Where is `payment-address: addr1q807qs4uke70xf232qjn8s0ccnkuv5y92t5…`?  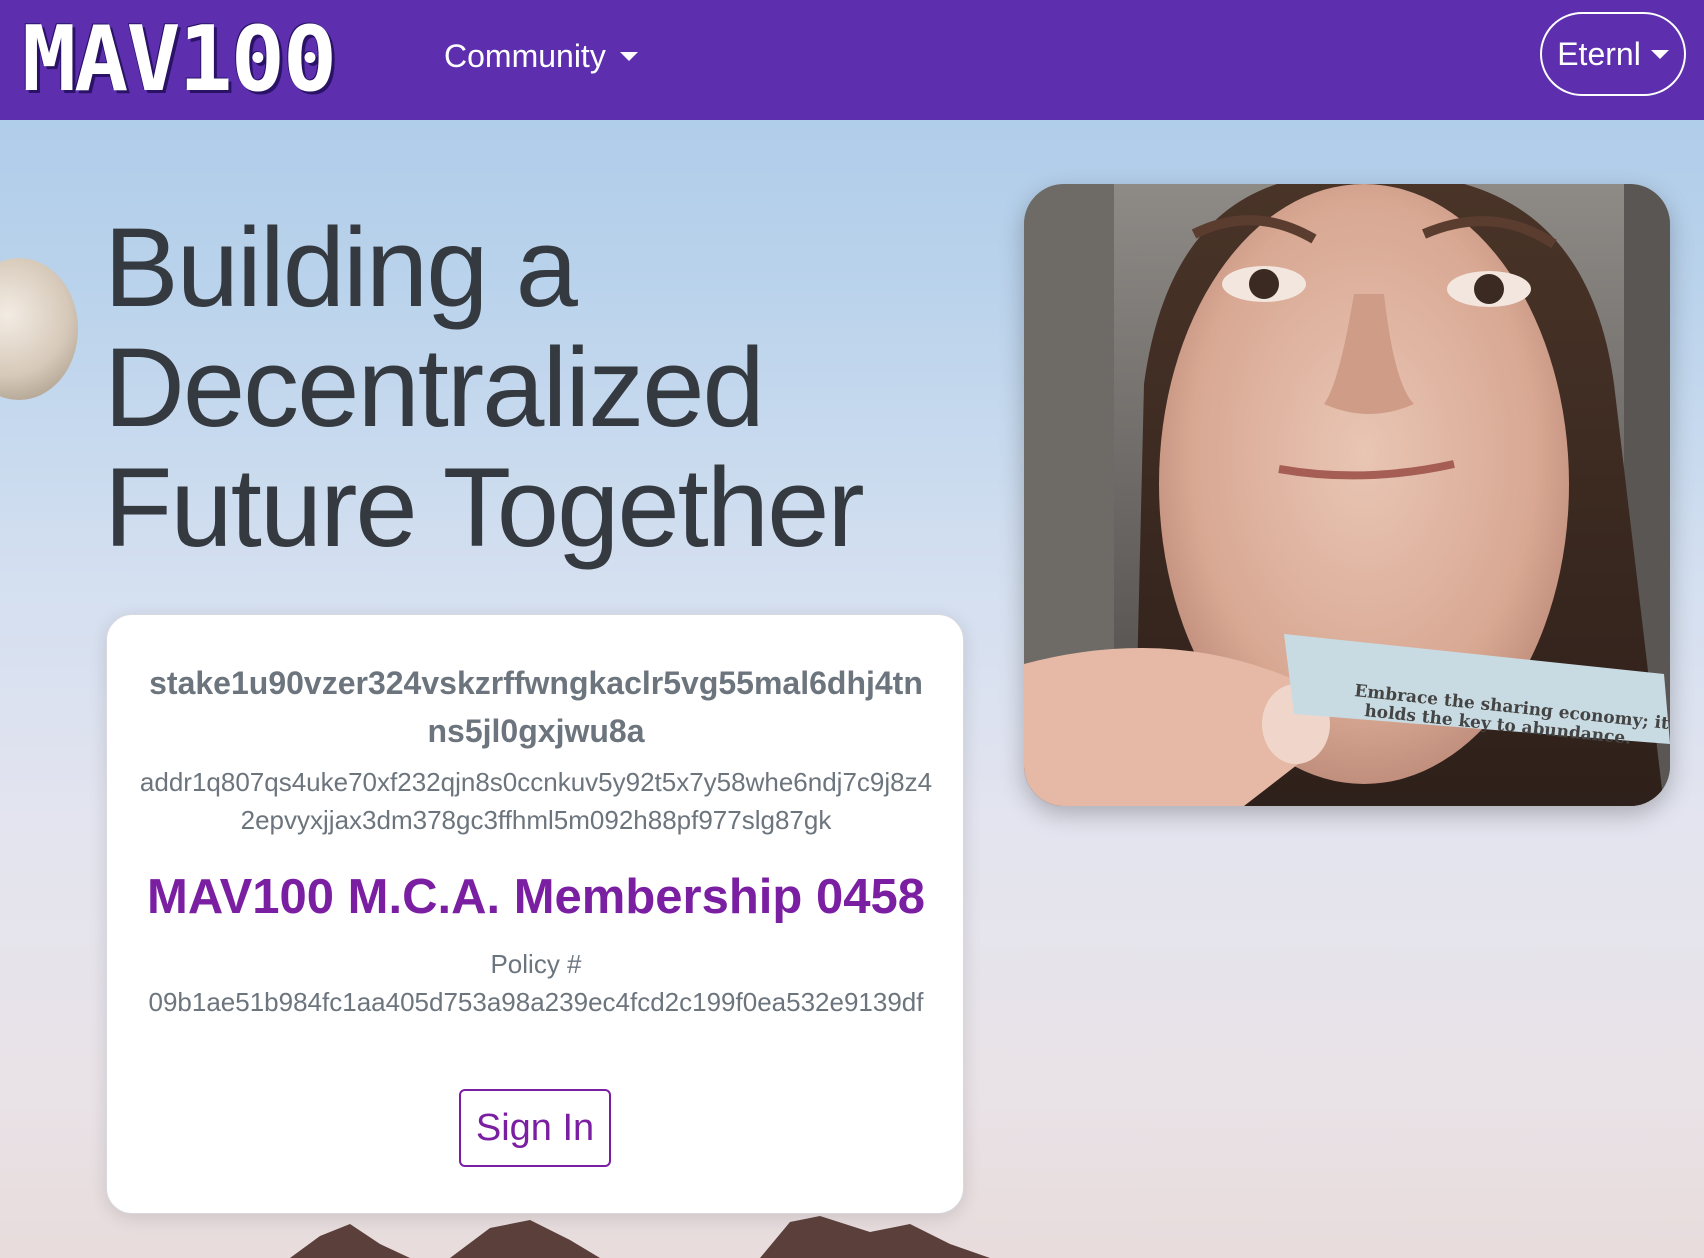
payment-address: addr1q807qs4uke70xf232qjn8s0ccnkuv5y92t5… is located at coordinates (536, 801).